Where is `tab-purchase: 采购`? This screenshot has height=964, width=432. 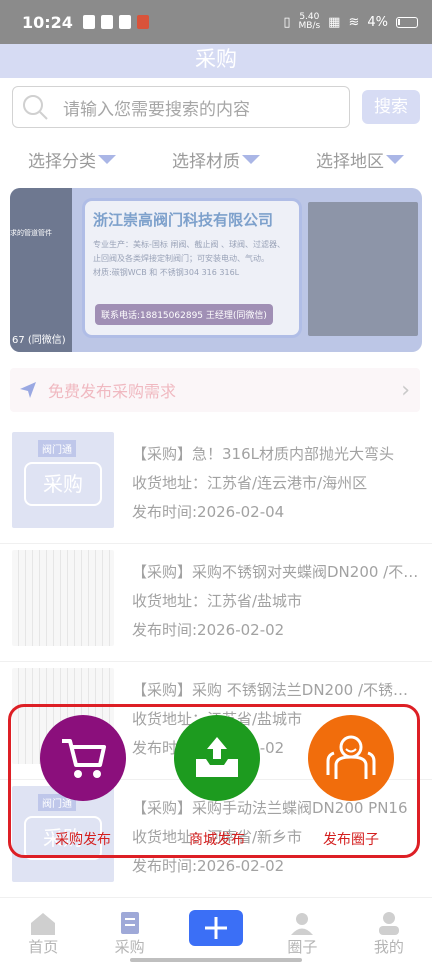 tab-purchase: 采购 is located at coordinates (129, 933).